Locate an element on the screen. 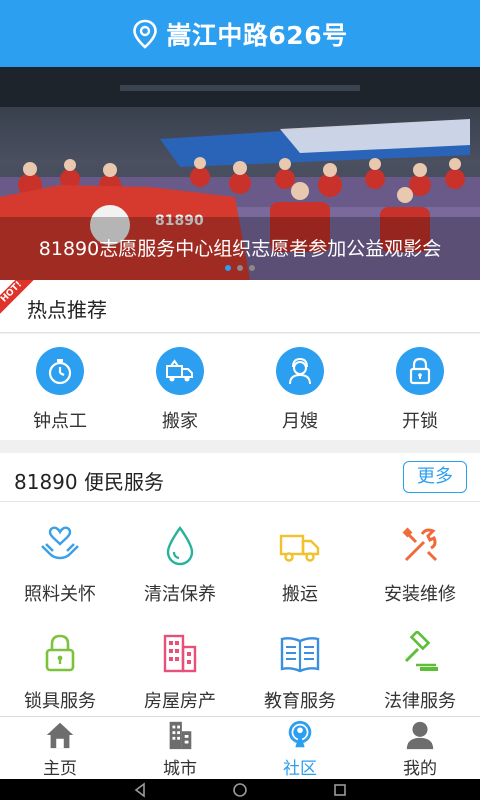  water-drop-icon is located at coordinates (180, 545).